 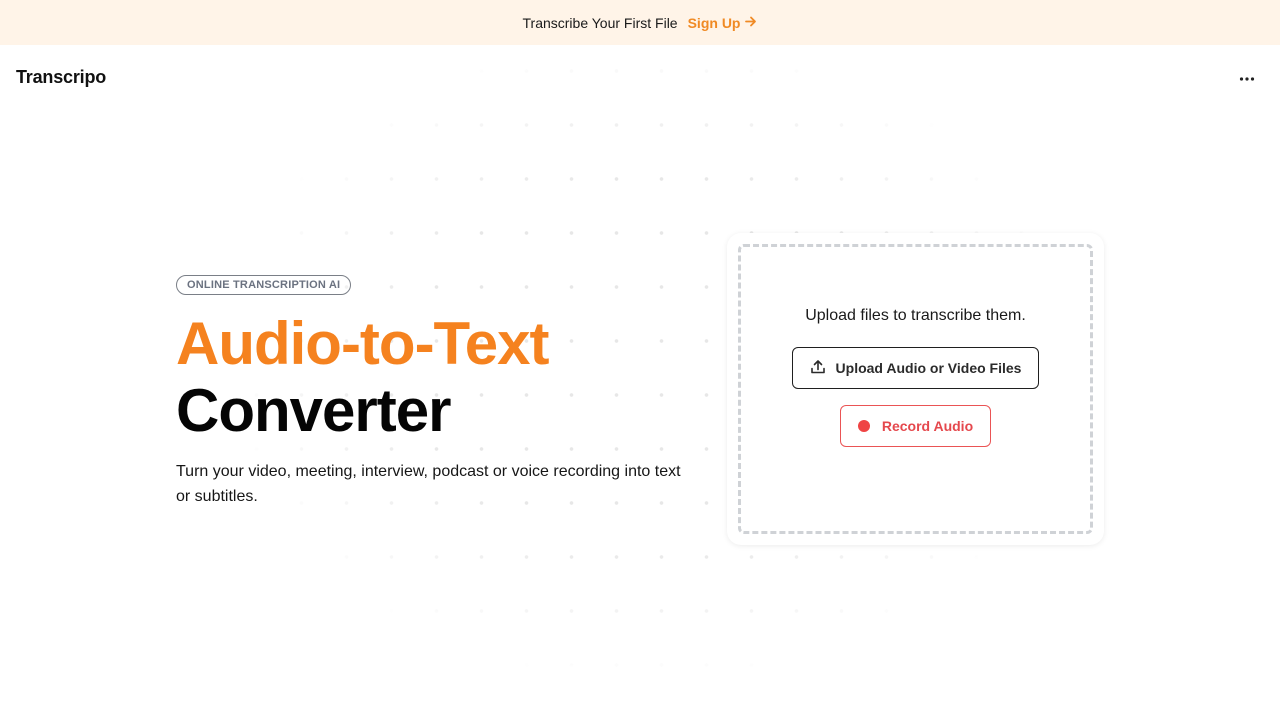 I want to click on sign-up-link: Sign Up, so click(x=723, y=23).